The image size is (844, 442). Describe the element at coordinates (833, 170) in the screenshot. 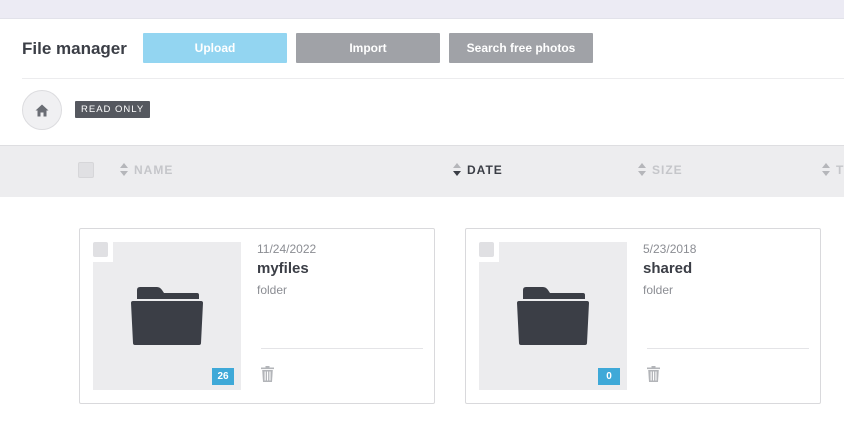

I see `column-type-sort: T` at that location.